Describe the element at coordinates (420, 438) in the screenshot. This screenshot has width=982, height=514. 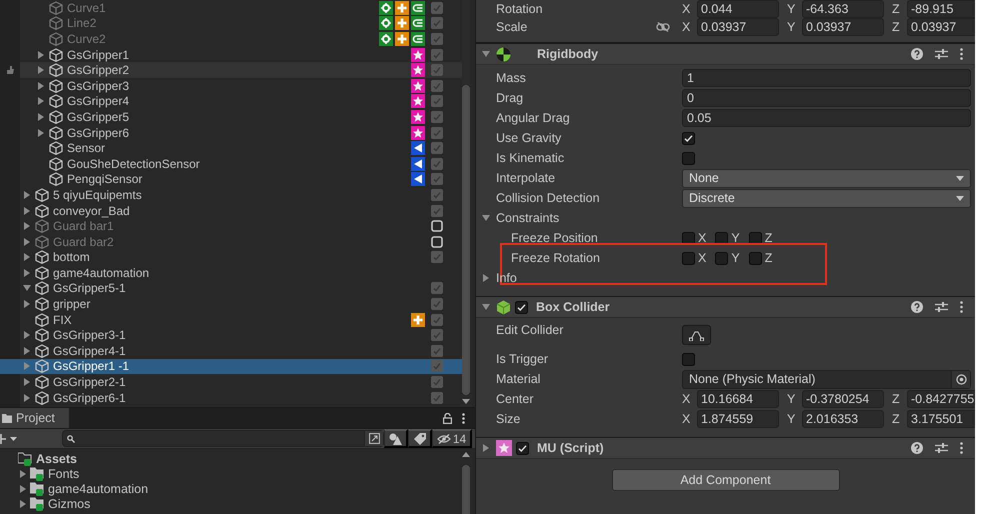
I see `filter-label-button` at that location.